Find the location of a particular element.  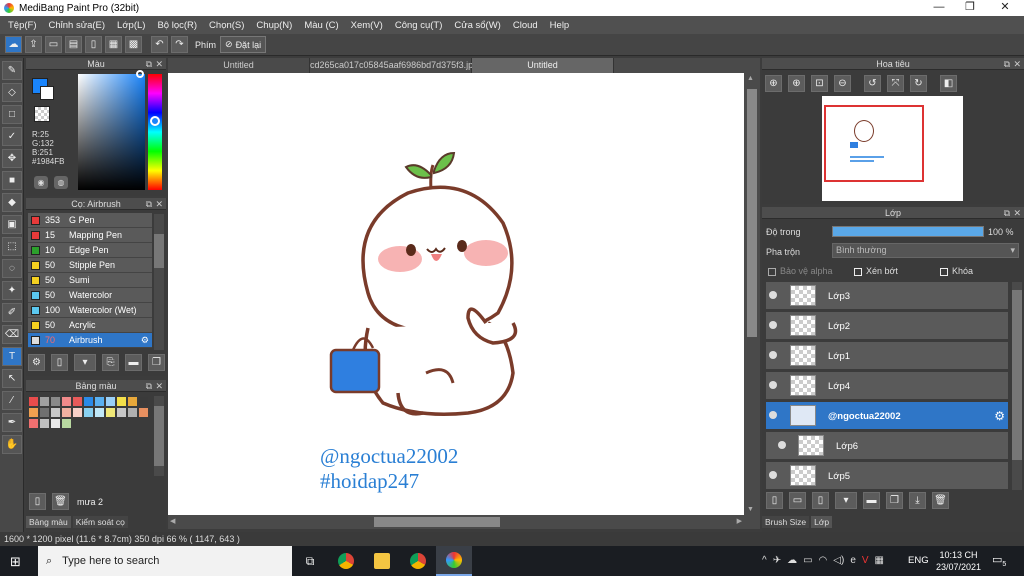

eraser-tool-icon: ◇ is located at coordinates (12, 92).